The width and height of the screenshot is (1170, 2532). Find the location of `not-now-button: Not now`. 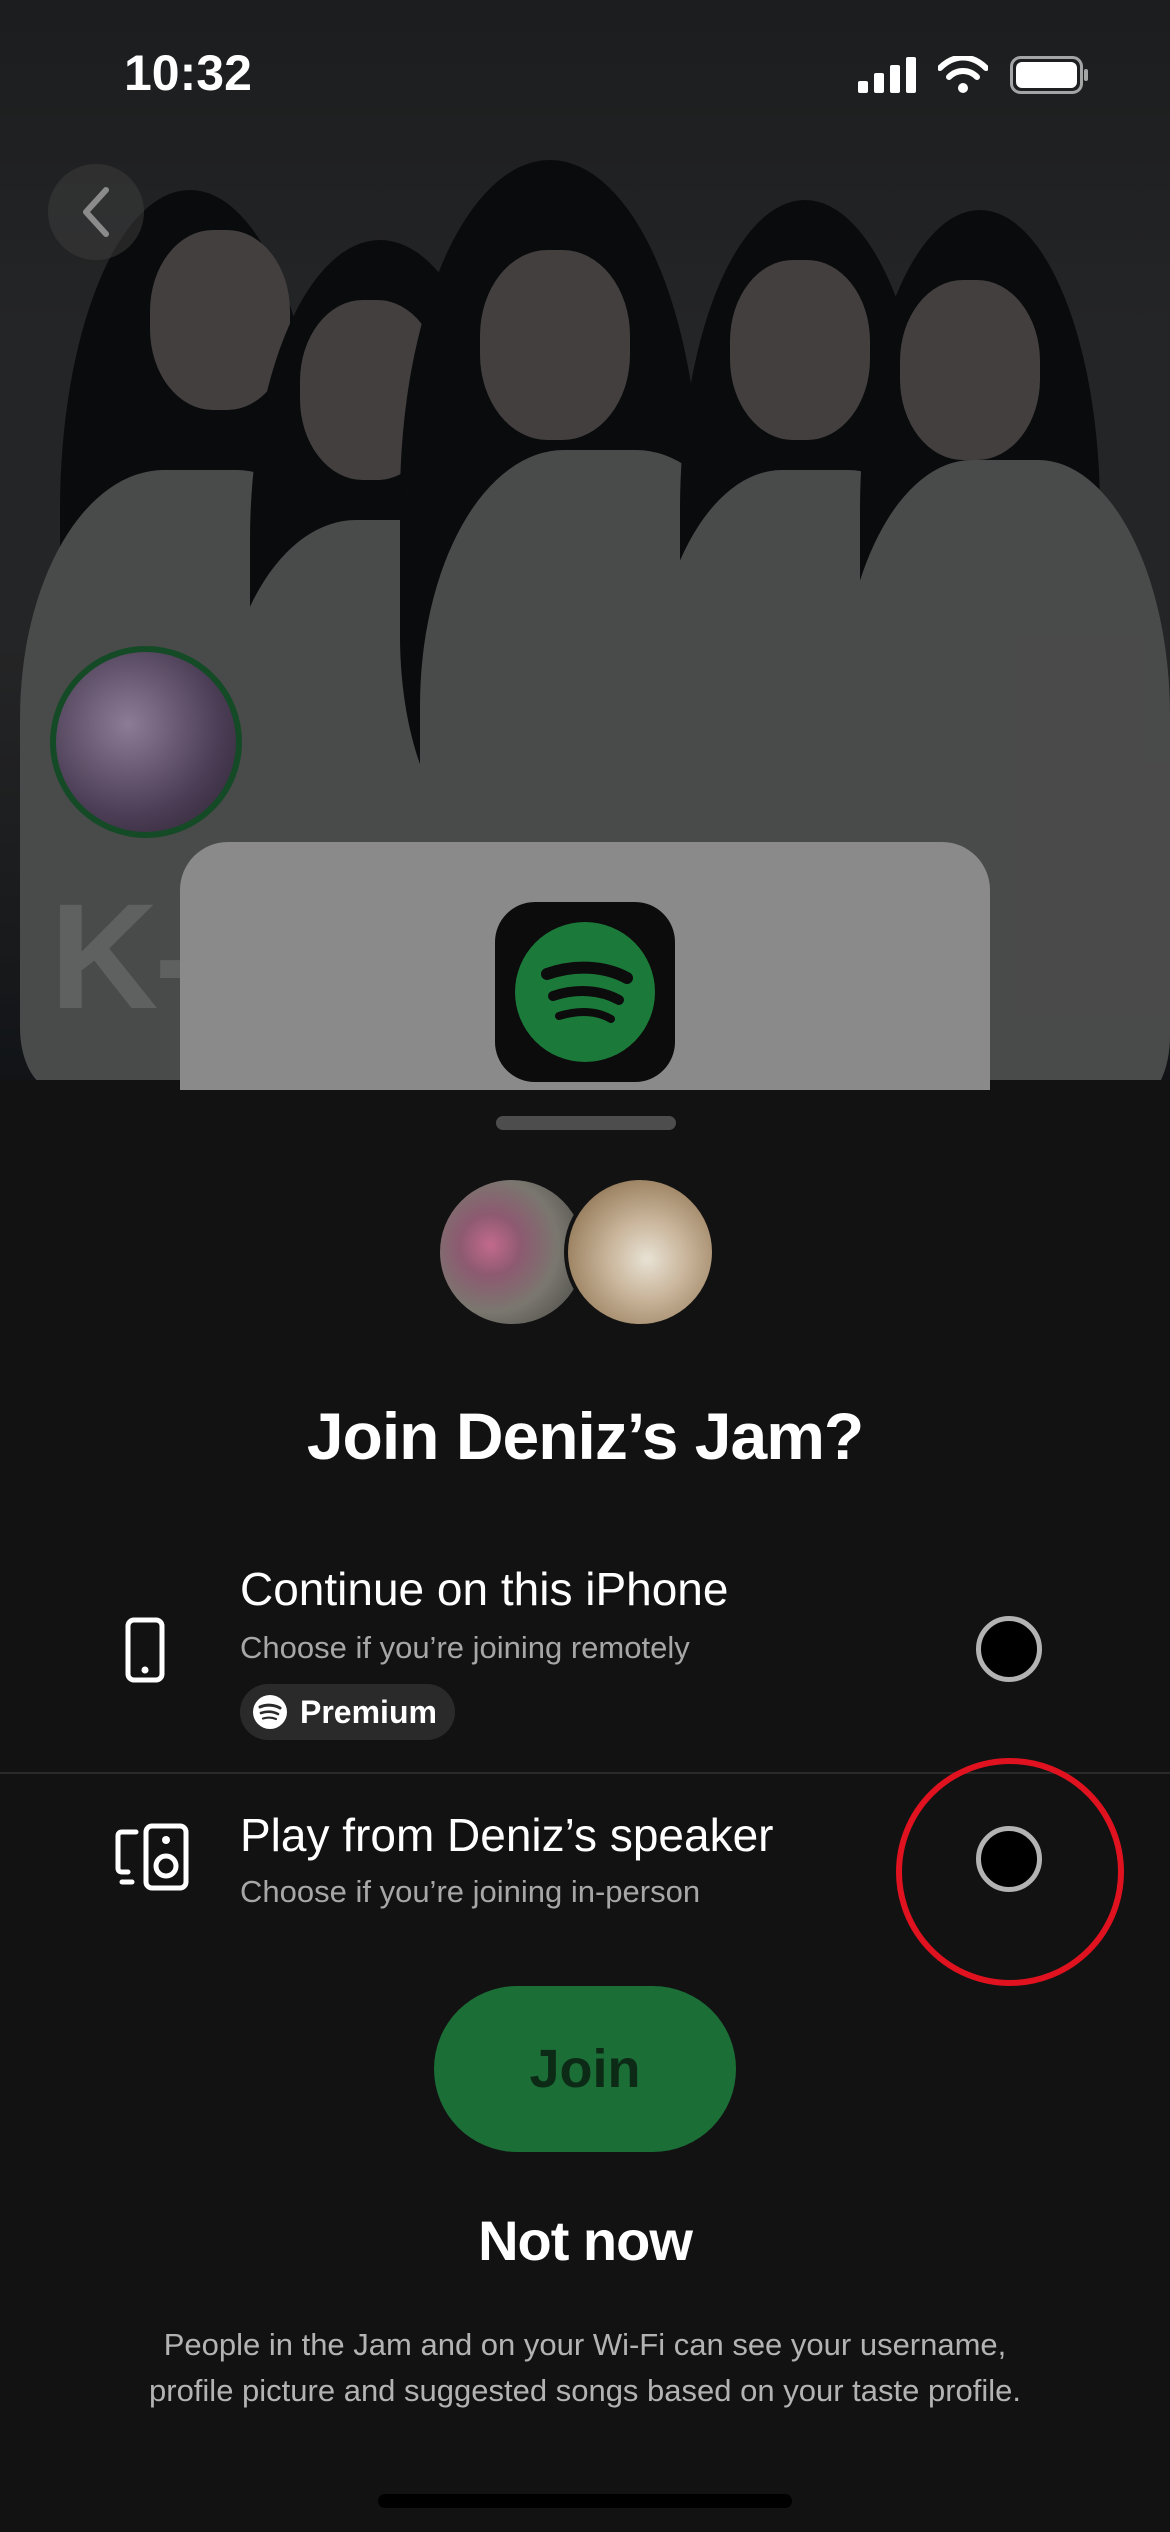

not-now-button: Not now is located at coordinates (585, 2240).